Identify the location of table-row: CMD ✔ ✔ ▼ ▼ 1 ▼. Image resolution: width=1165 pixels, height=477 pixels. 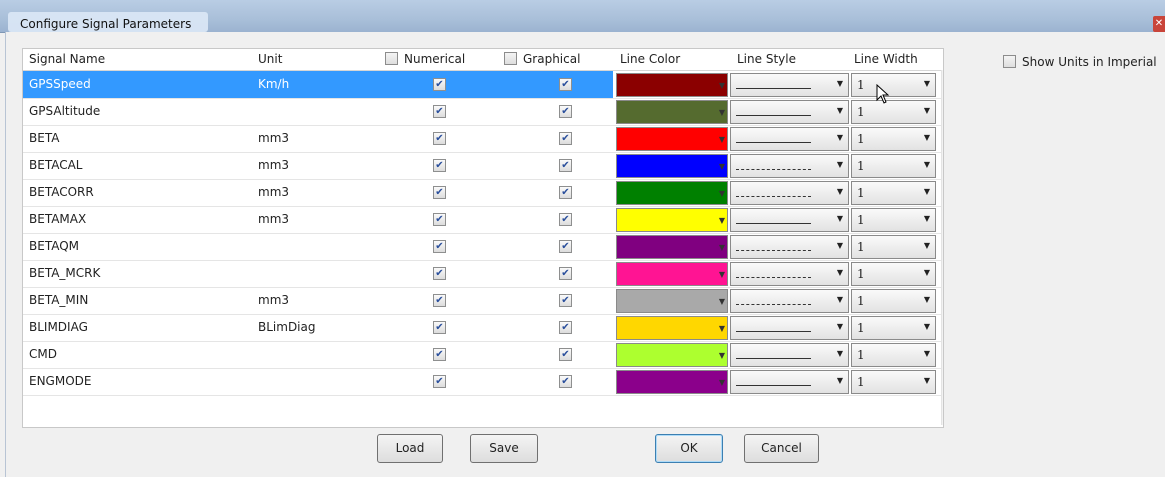
(483, 355).